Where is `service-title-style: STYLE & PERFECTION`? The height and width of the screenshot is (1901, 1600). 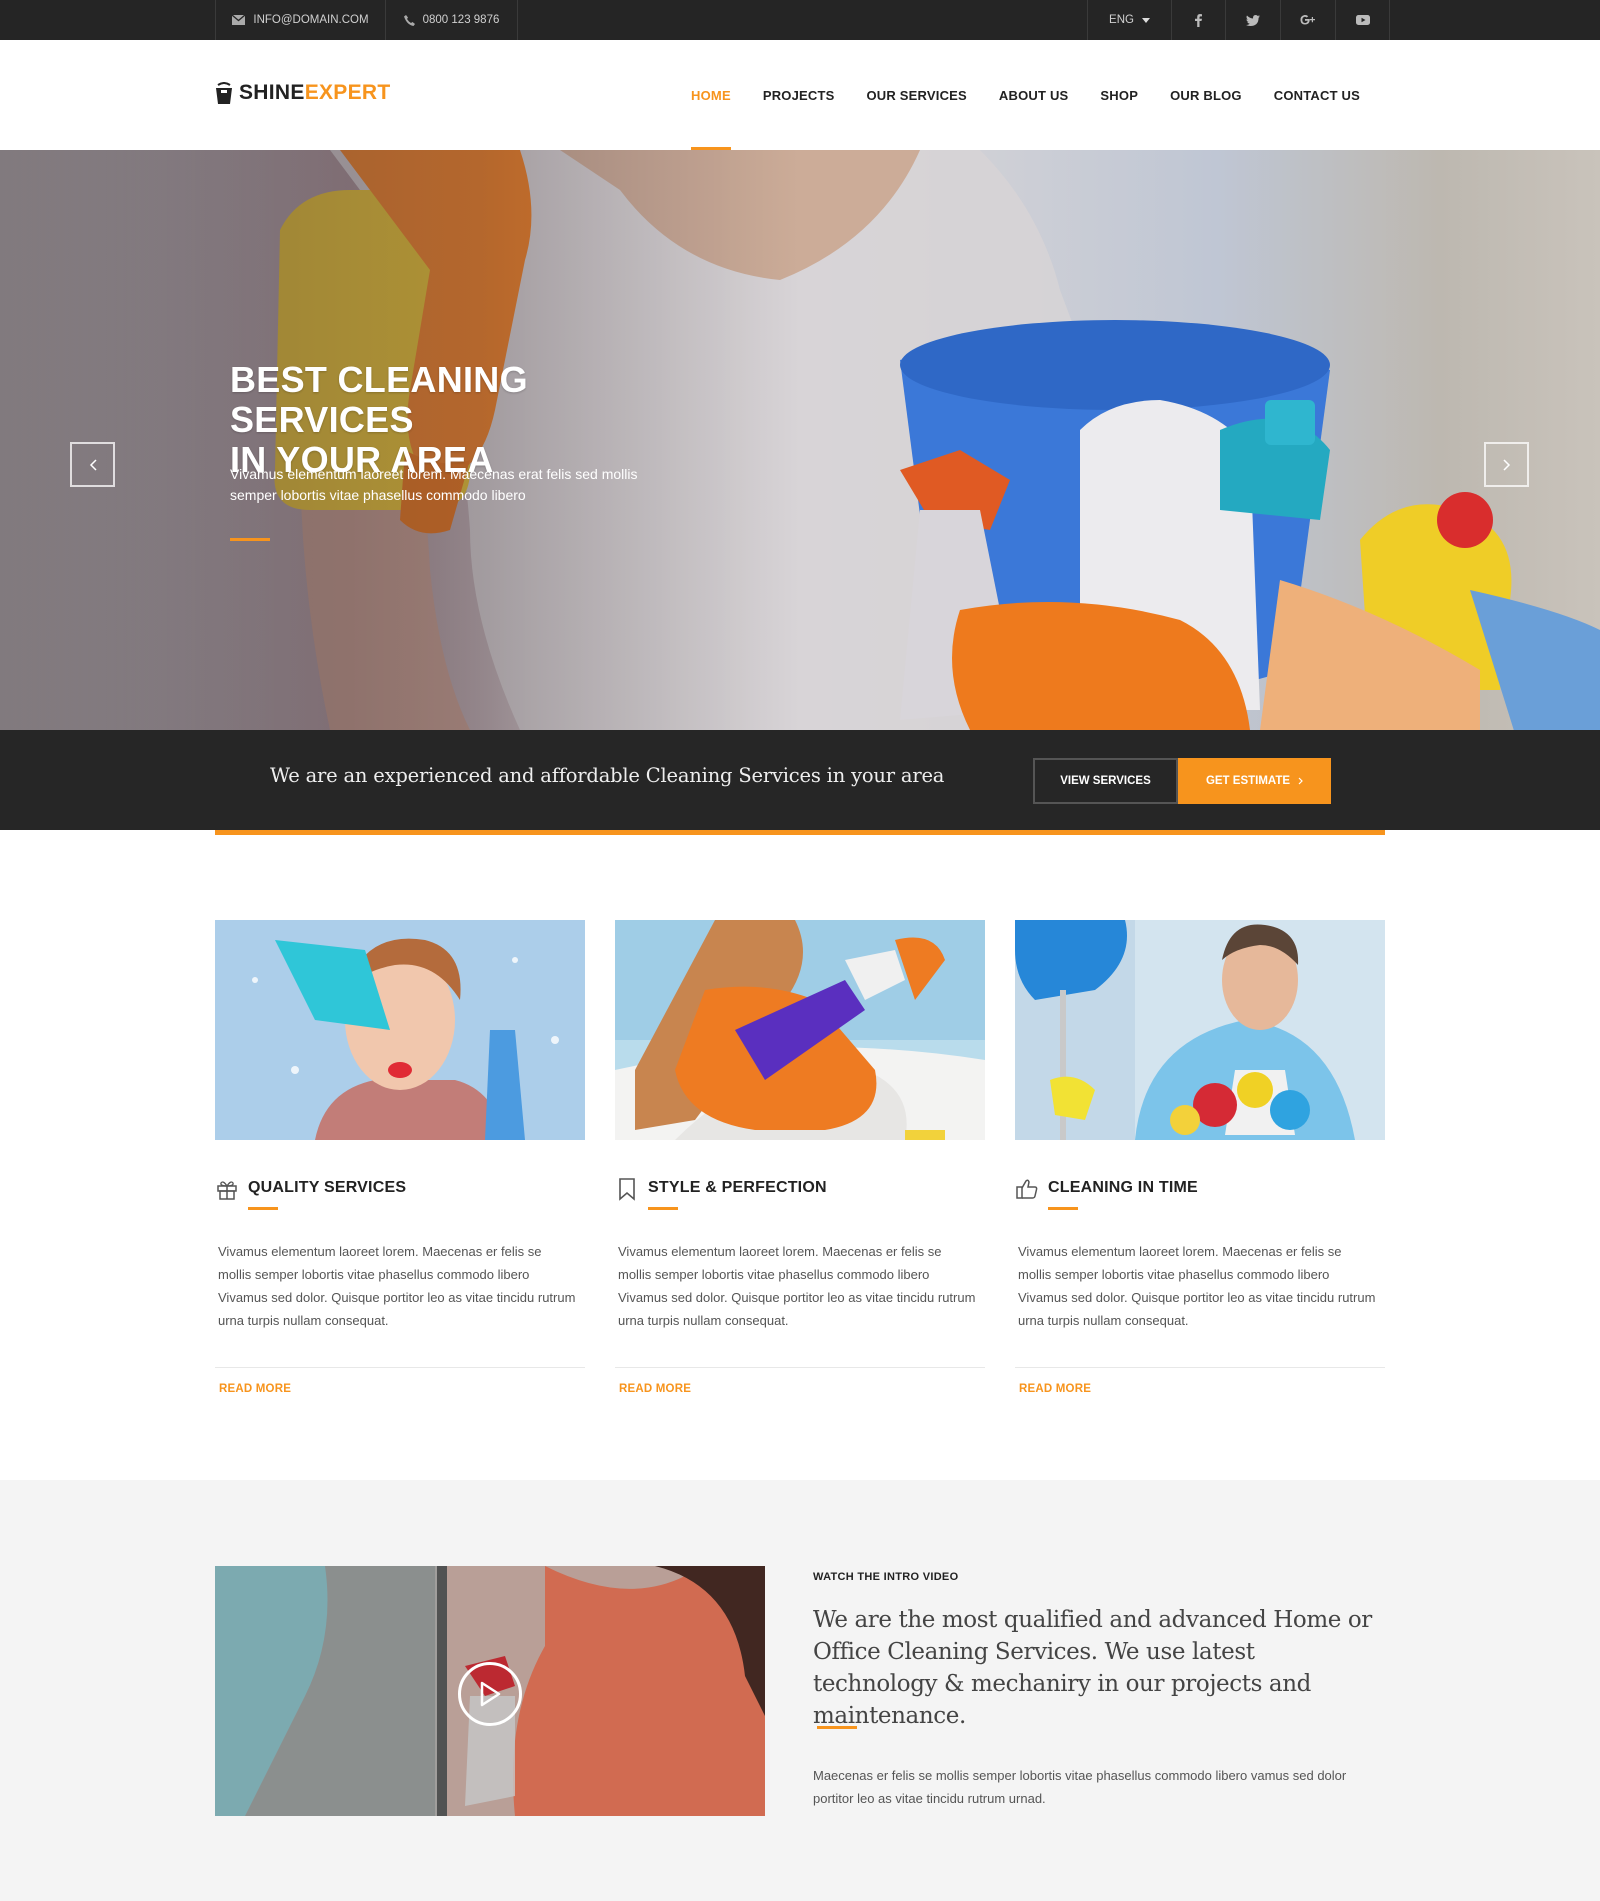
service-title-style: STYLE & PERFECTION is located at coordinates (737, 1187).